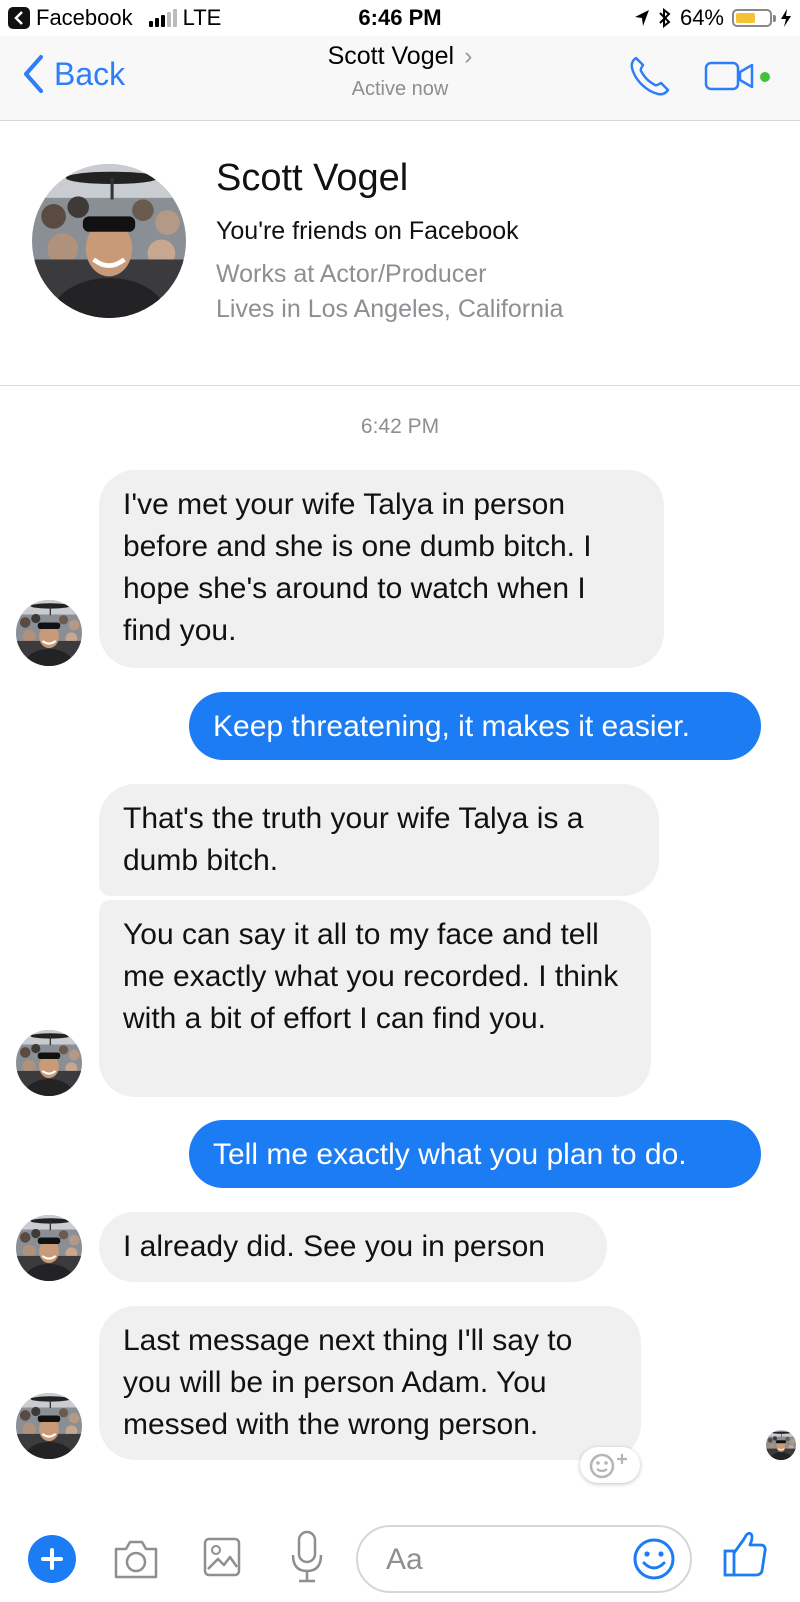 Image resolution: width=800 pixels, height=1602 pixels. What do you see at coordinates (781, 1445) in the screenshot?
I see `seen-avatar` at bounding box center [781, 1445].